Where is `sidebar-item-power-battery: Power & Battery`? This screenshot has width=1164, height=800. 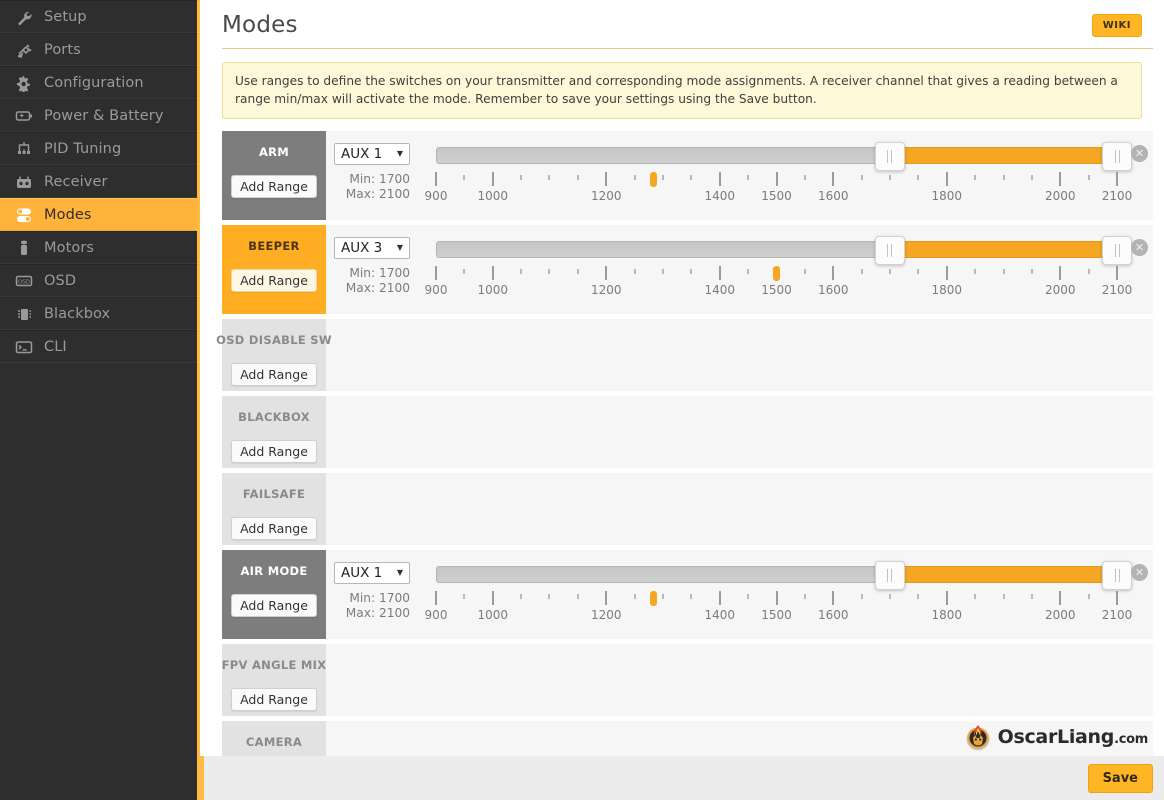
sidebar-item-power-battery: Power & Battery is located at coordinates (98, 115).